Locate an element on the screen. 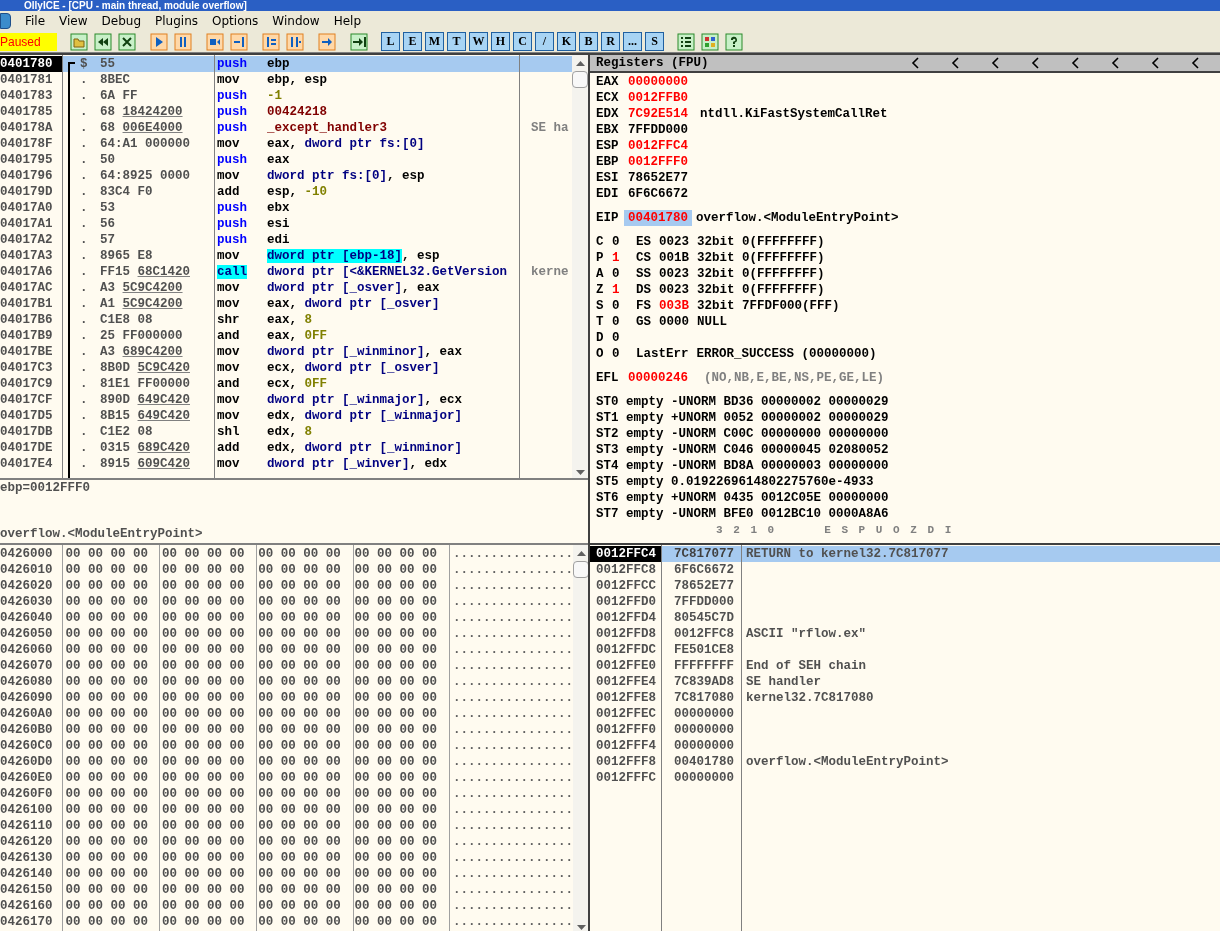 This screenshot has height=931, width=1220. address-cell-text: 04017B6 is located at coordinates (27, 320).